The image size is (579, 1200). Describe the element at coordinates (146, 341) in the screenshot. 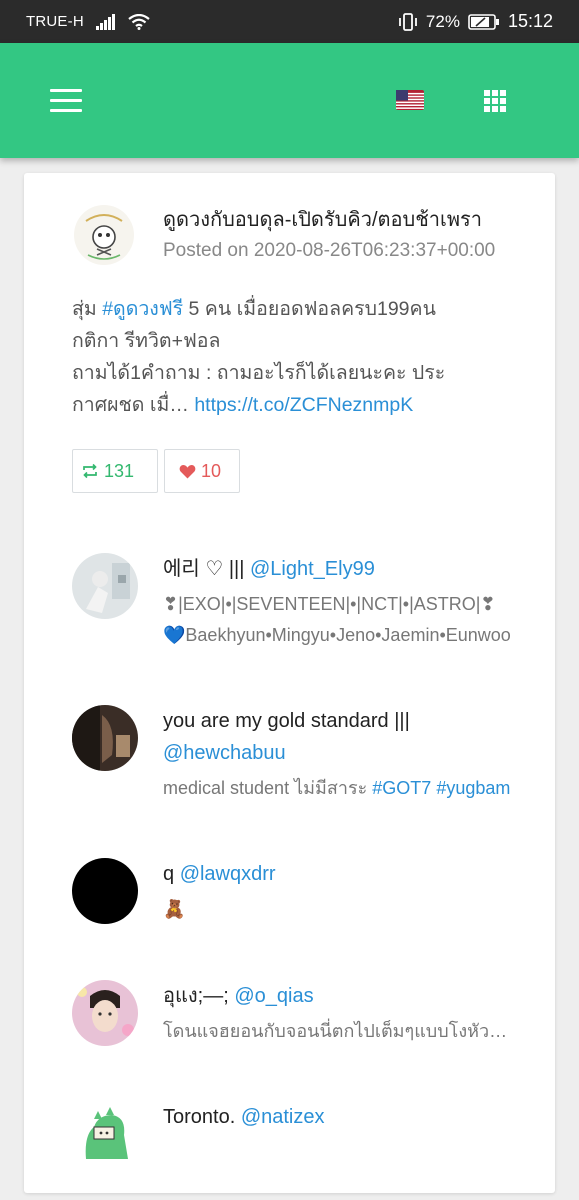

I see `post-body-line: กติกา รีทวิต+ฟอล` at that location.